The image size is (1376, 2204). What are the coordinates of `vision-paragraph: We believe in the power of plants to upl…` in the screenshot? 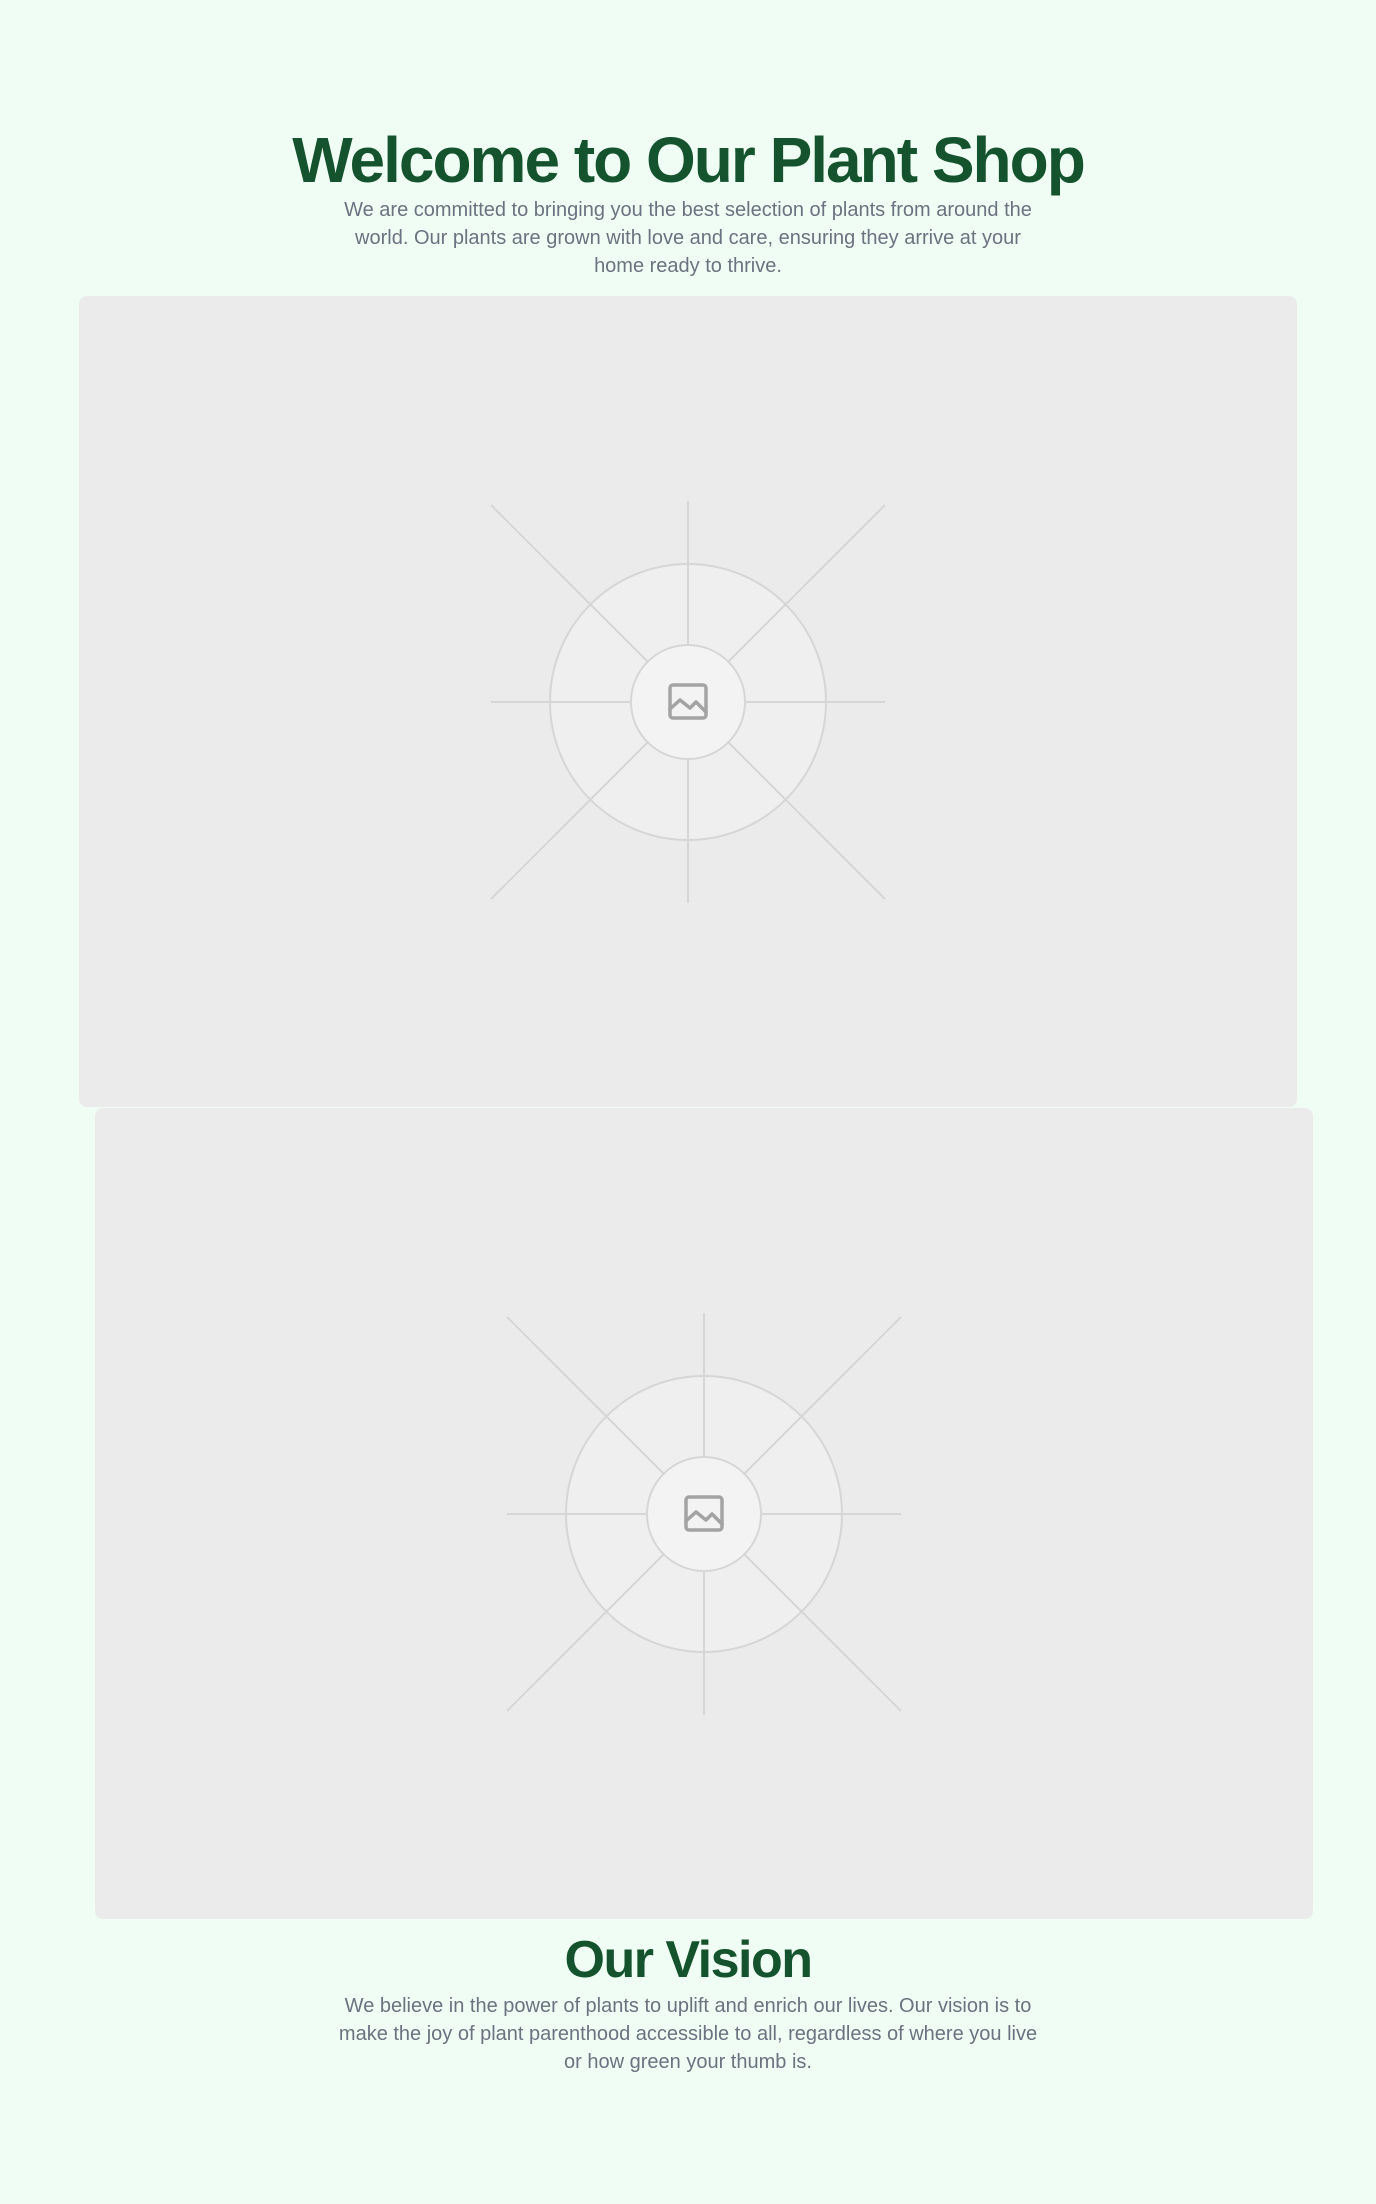 It's located at (688, 2034).